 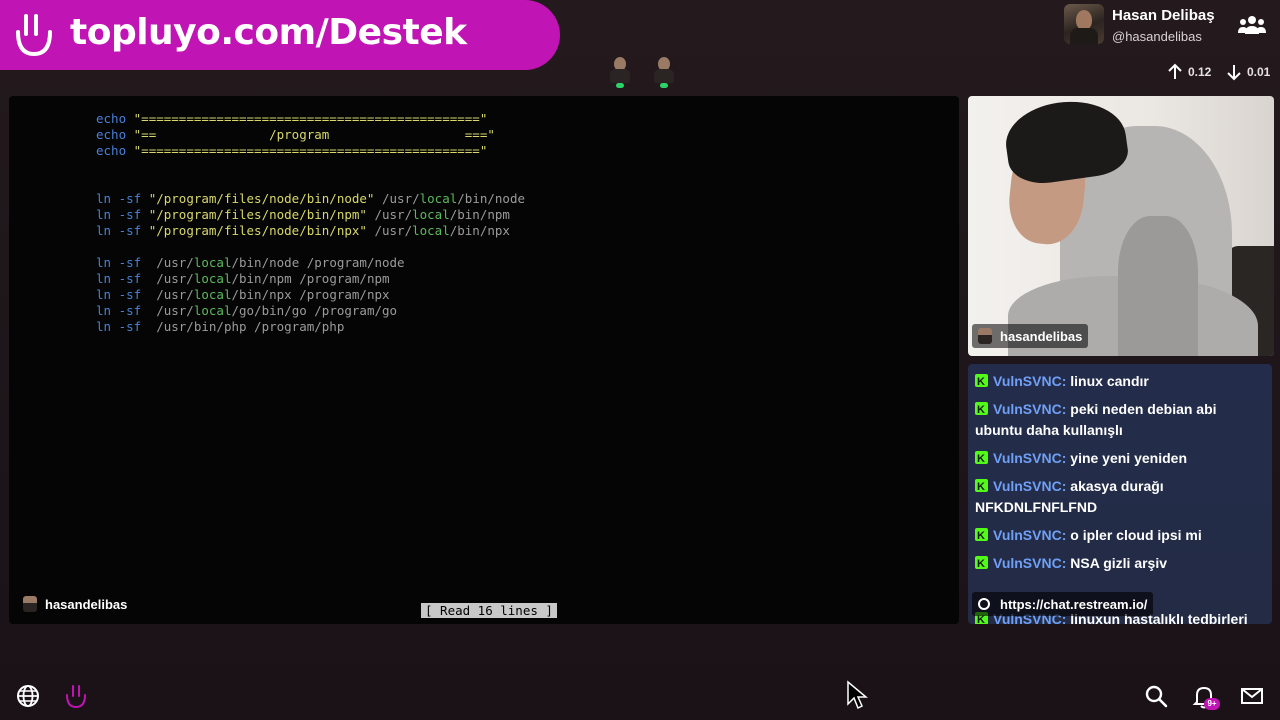 I want to click on code-line: ln -sf /usr/bin/php /program/php, so click(x=220, y=326).